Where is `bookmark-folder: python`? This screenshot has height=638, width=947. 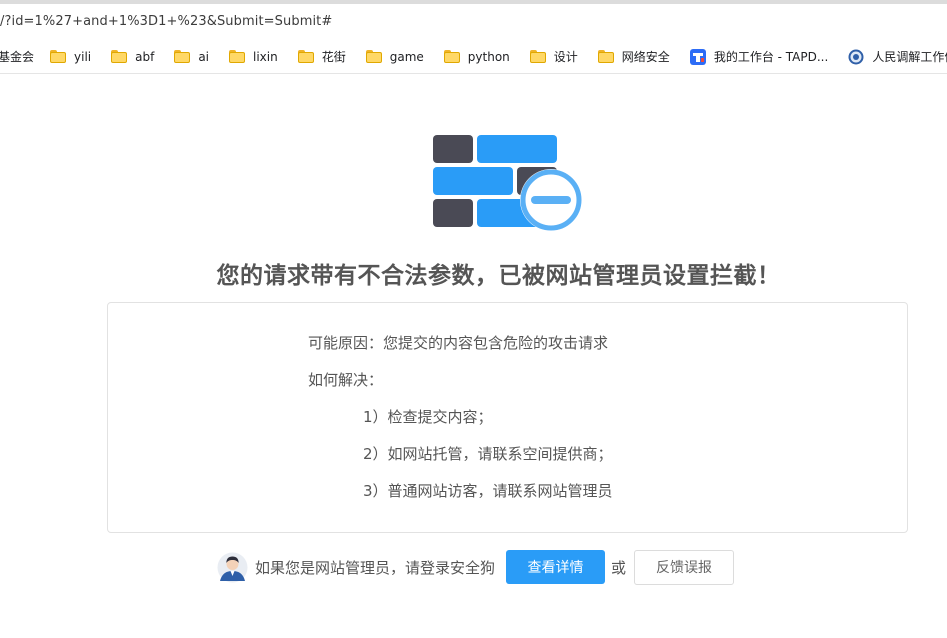 bookmark-folder: python is located at coordinates (476, 56).